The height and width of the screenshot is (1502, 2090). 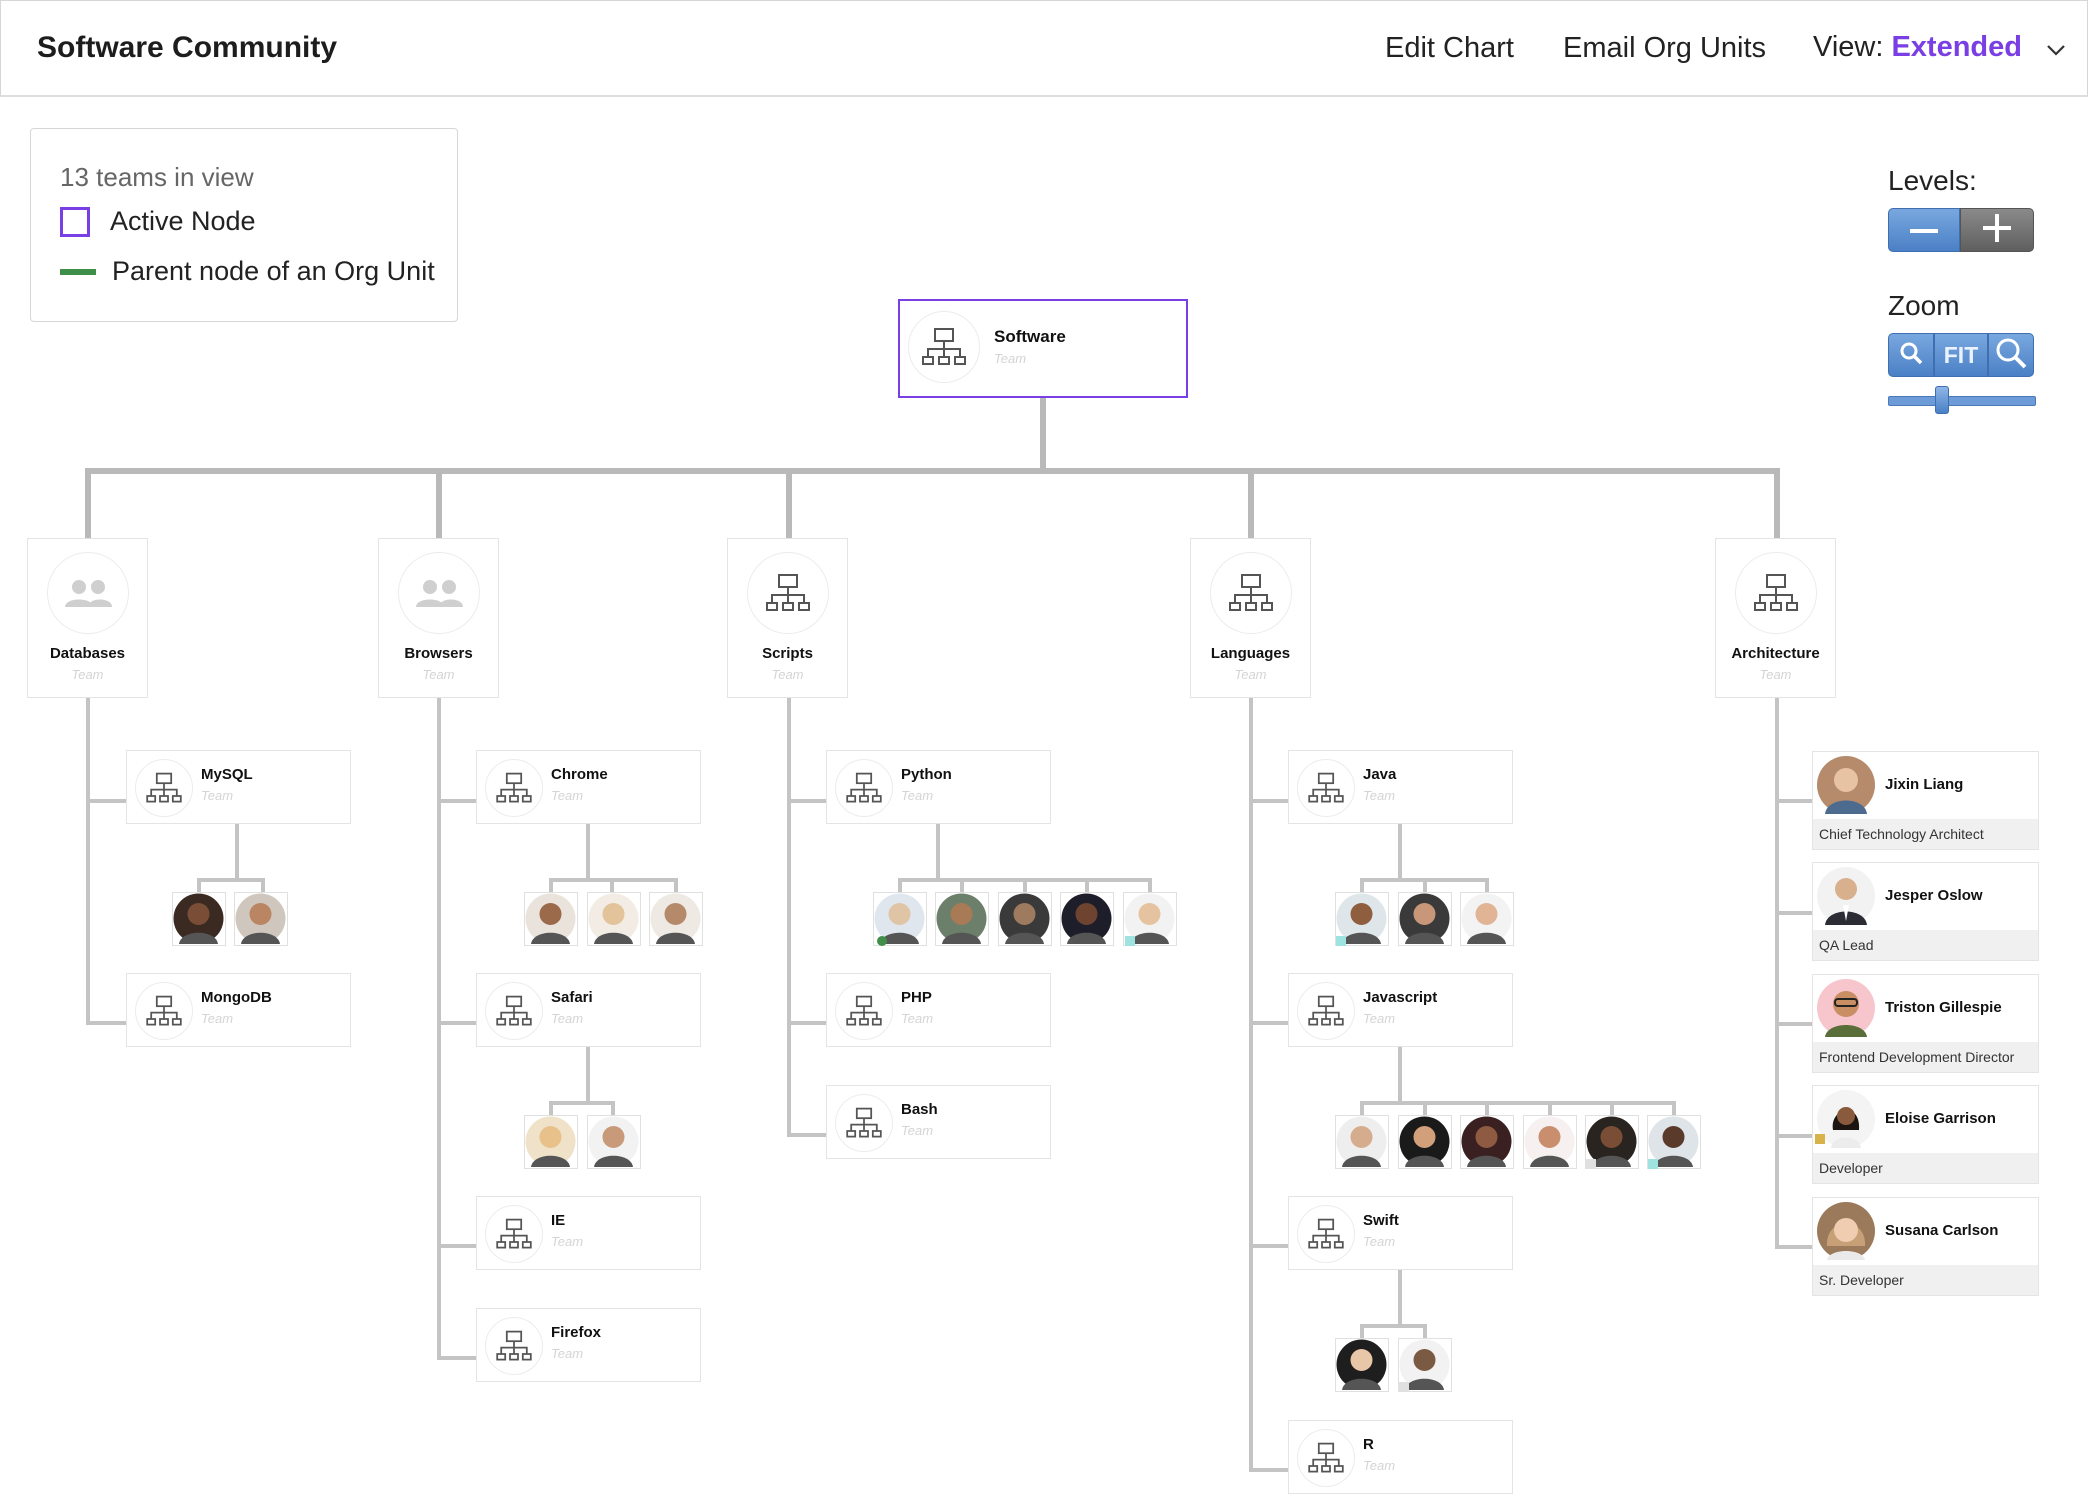 I want to click on group-name: Architecture, so click(x=1775, y=653).